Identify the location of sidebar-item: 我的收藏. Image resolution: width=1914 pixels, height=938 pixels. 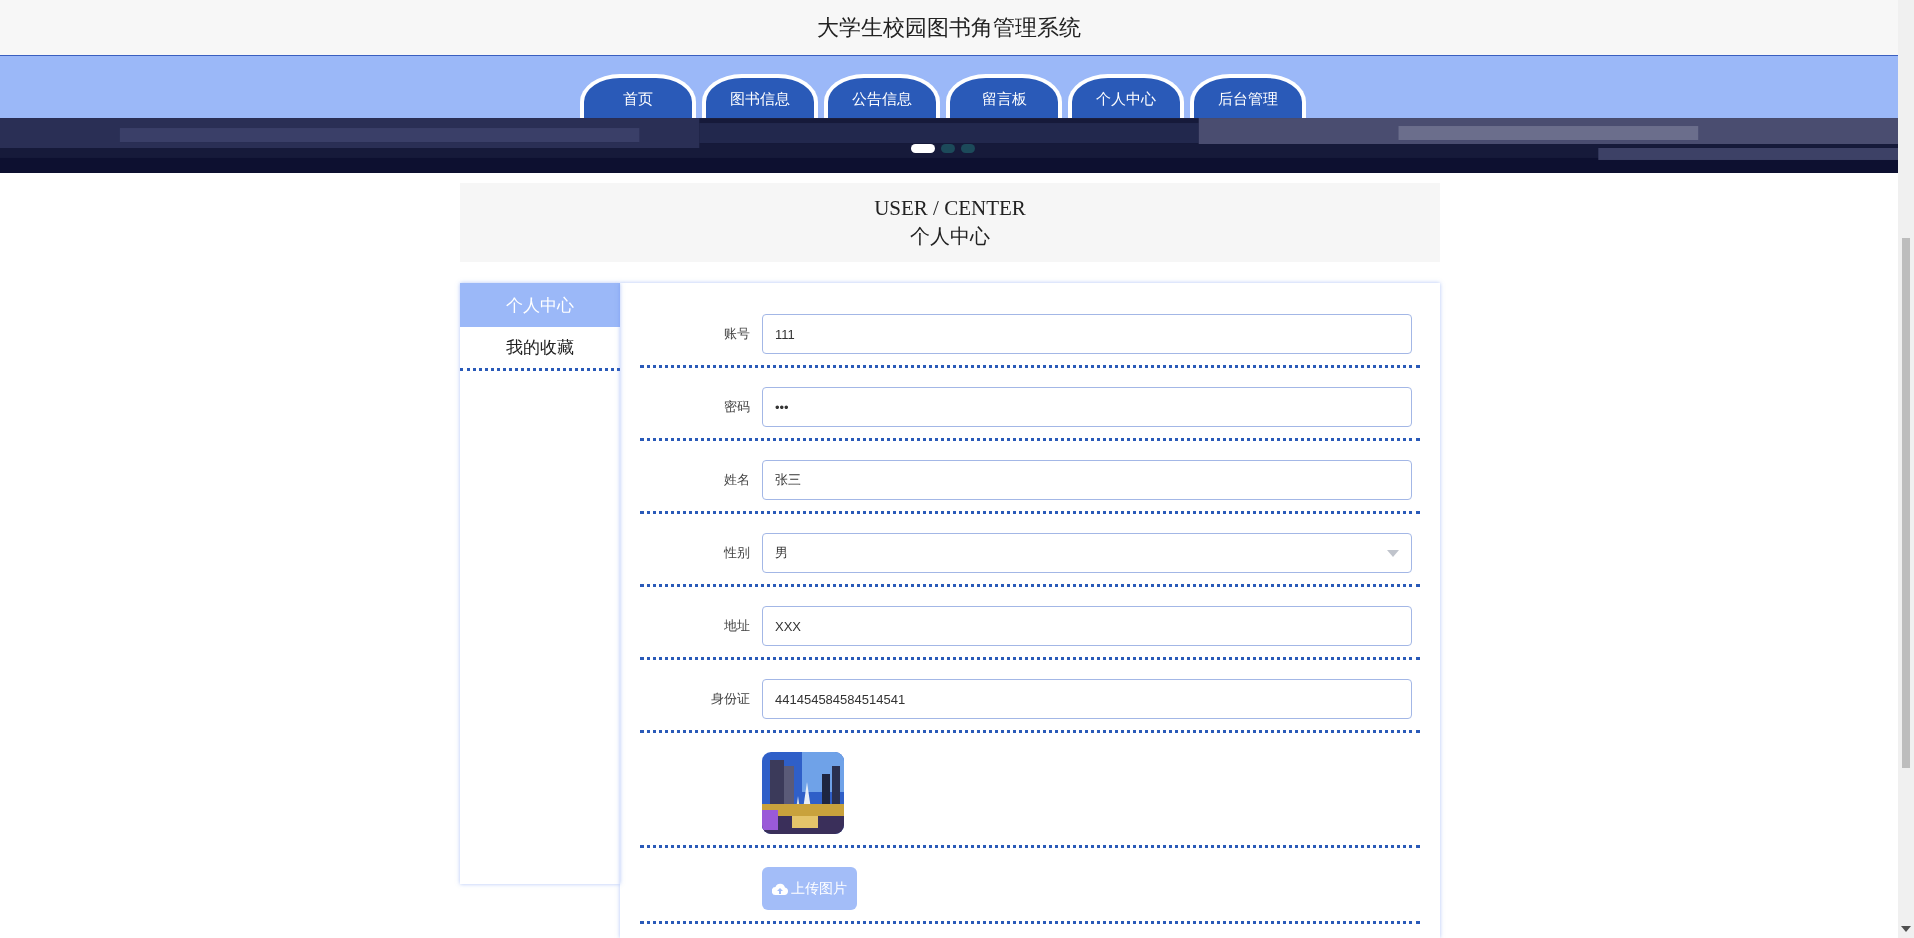
(540, 349).